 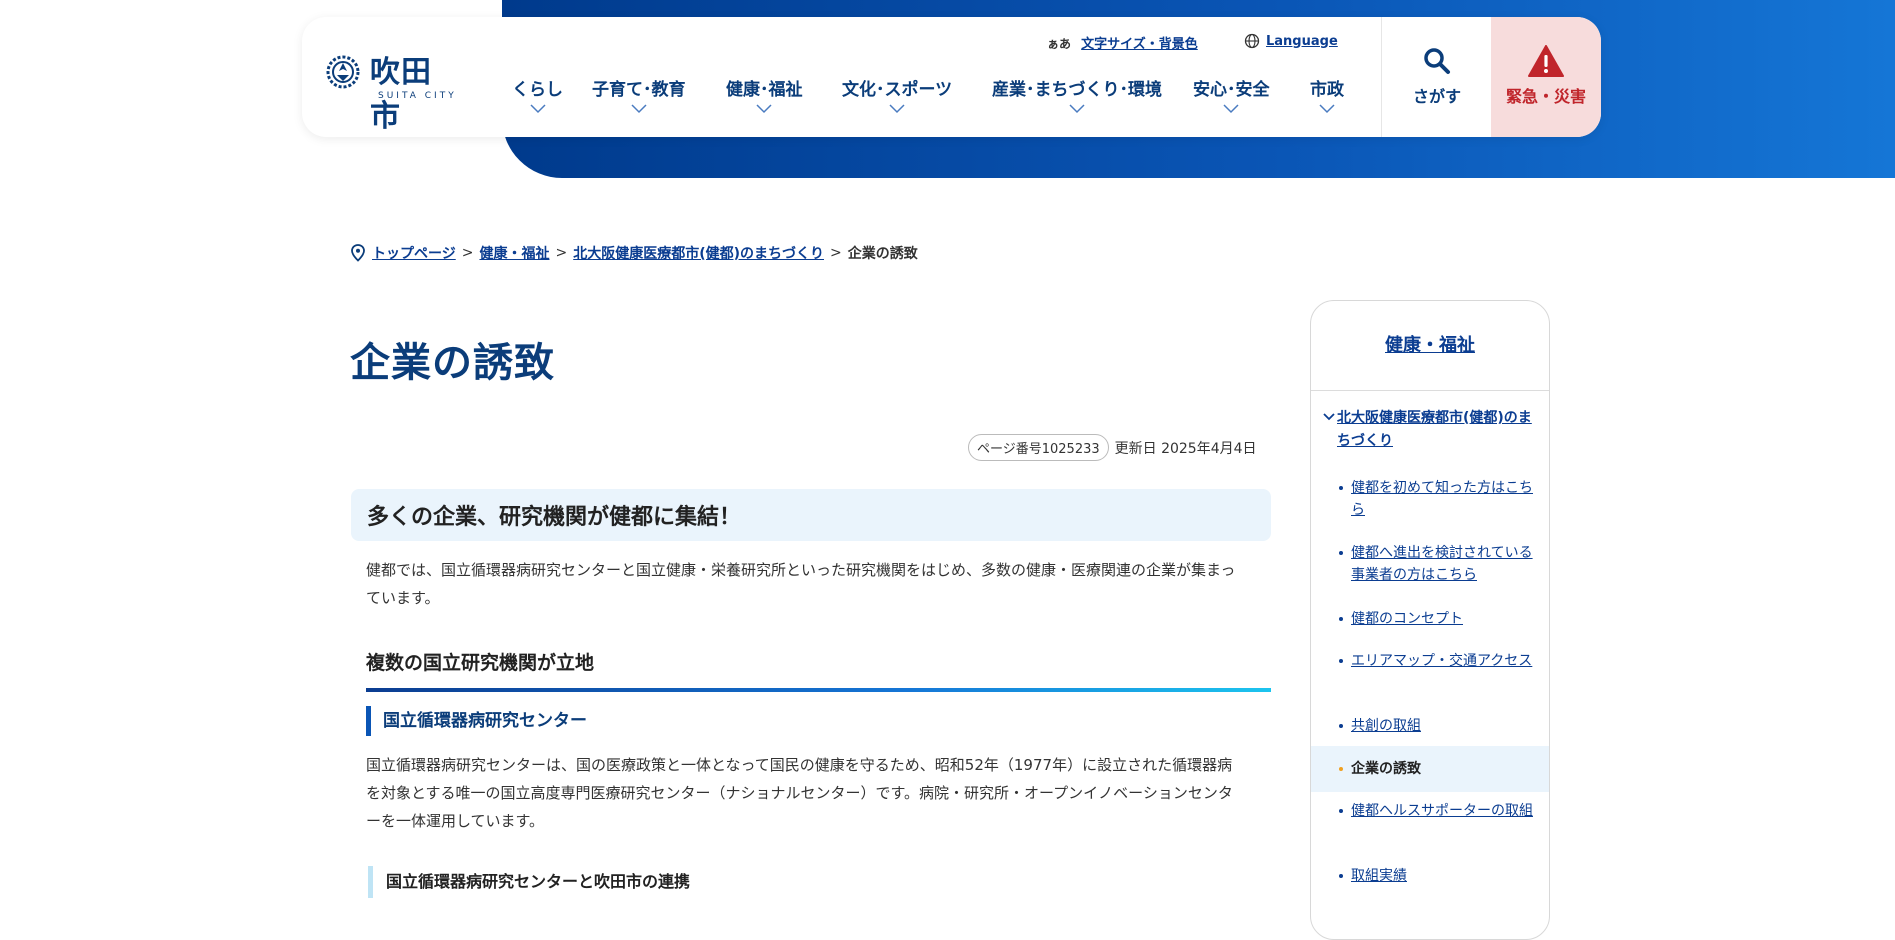 I want to click on side-nav-title: 健康・福祉, so click(x=1430, y=344).